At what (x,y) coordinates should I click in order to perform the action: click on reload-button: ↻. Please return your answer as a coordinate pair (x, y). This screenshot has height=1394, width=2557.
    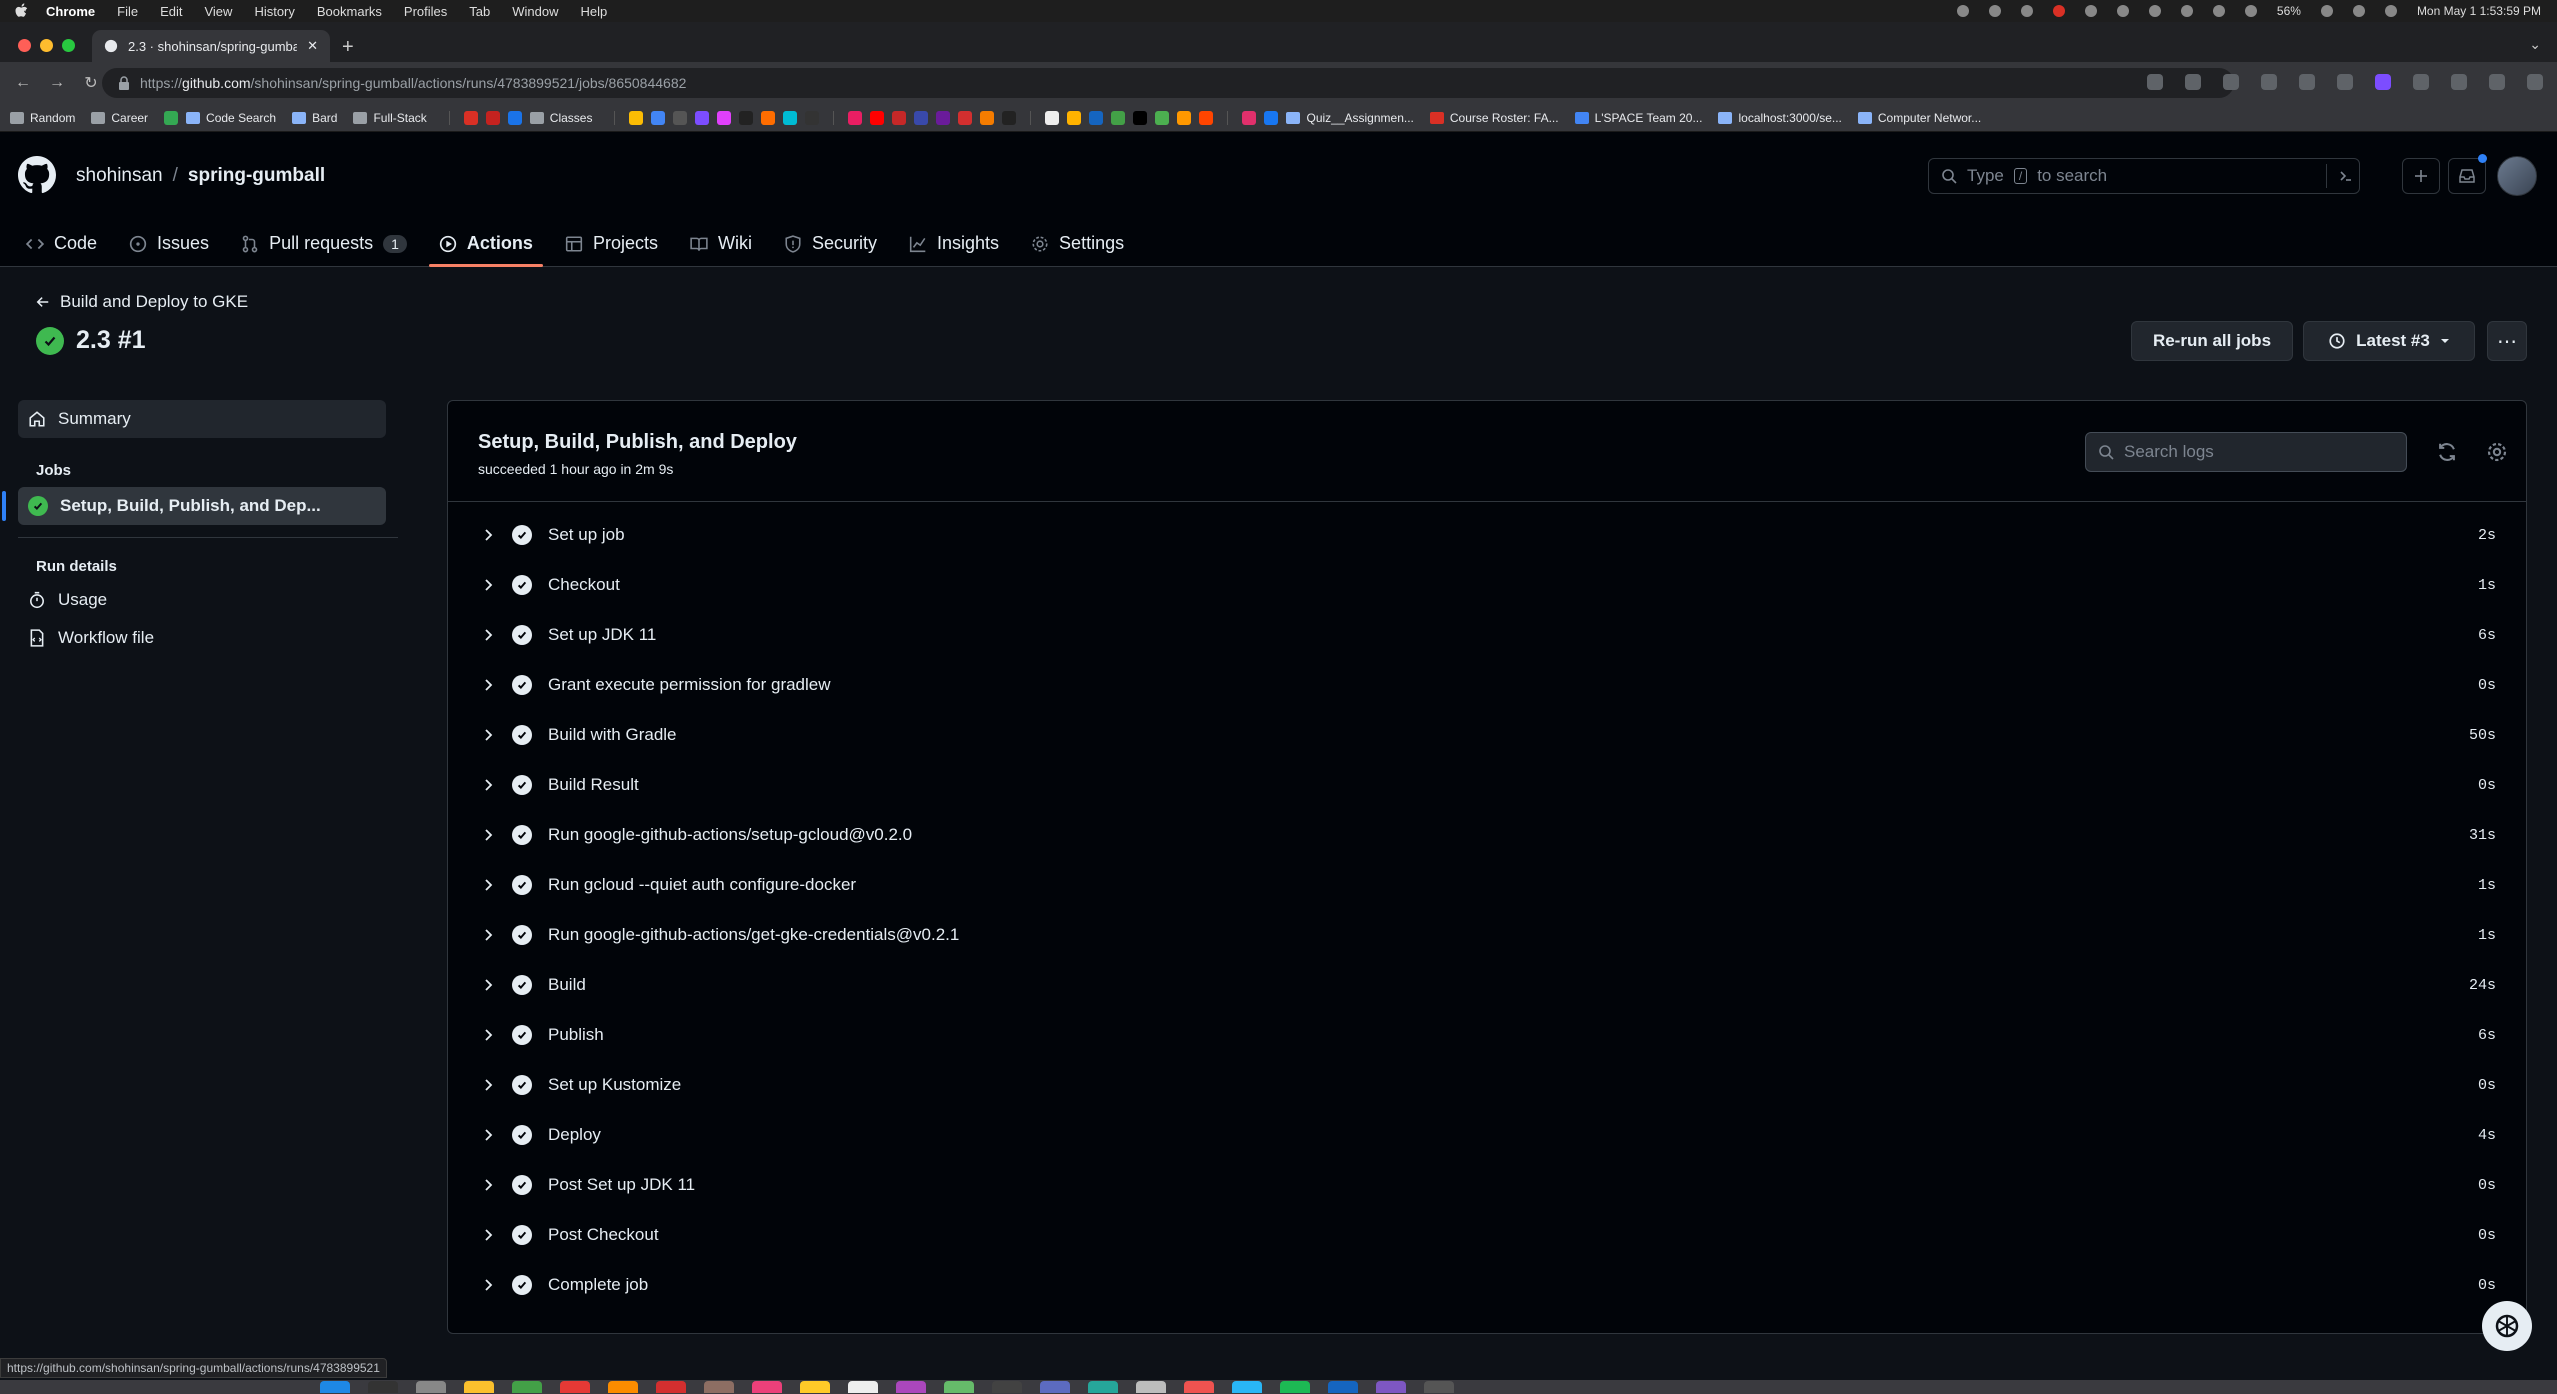
    Looking at the image, I should click on (91, 83).